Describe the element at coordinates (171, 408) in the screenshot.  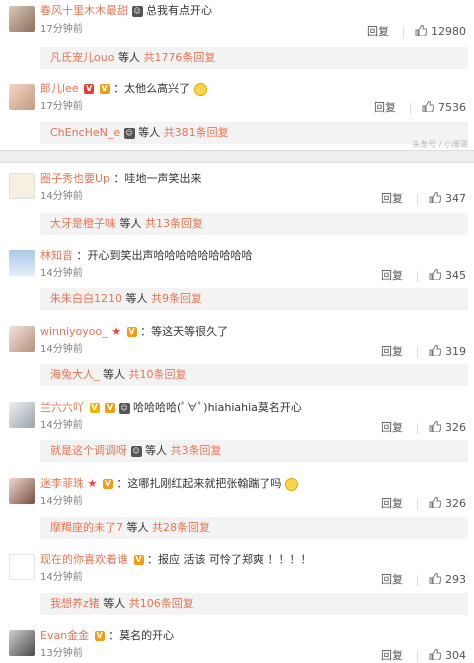
I see `comment-line: 兰六六吖 V V ☺ 哈哈哈哈(ﾟ∀ﾟ)hiahiahia莫名开心` at that location.